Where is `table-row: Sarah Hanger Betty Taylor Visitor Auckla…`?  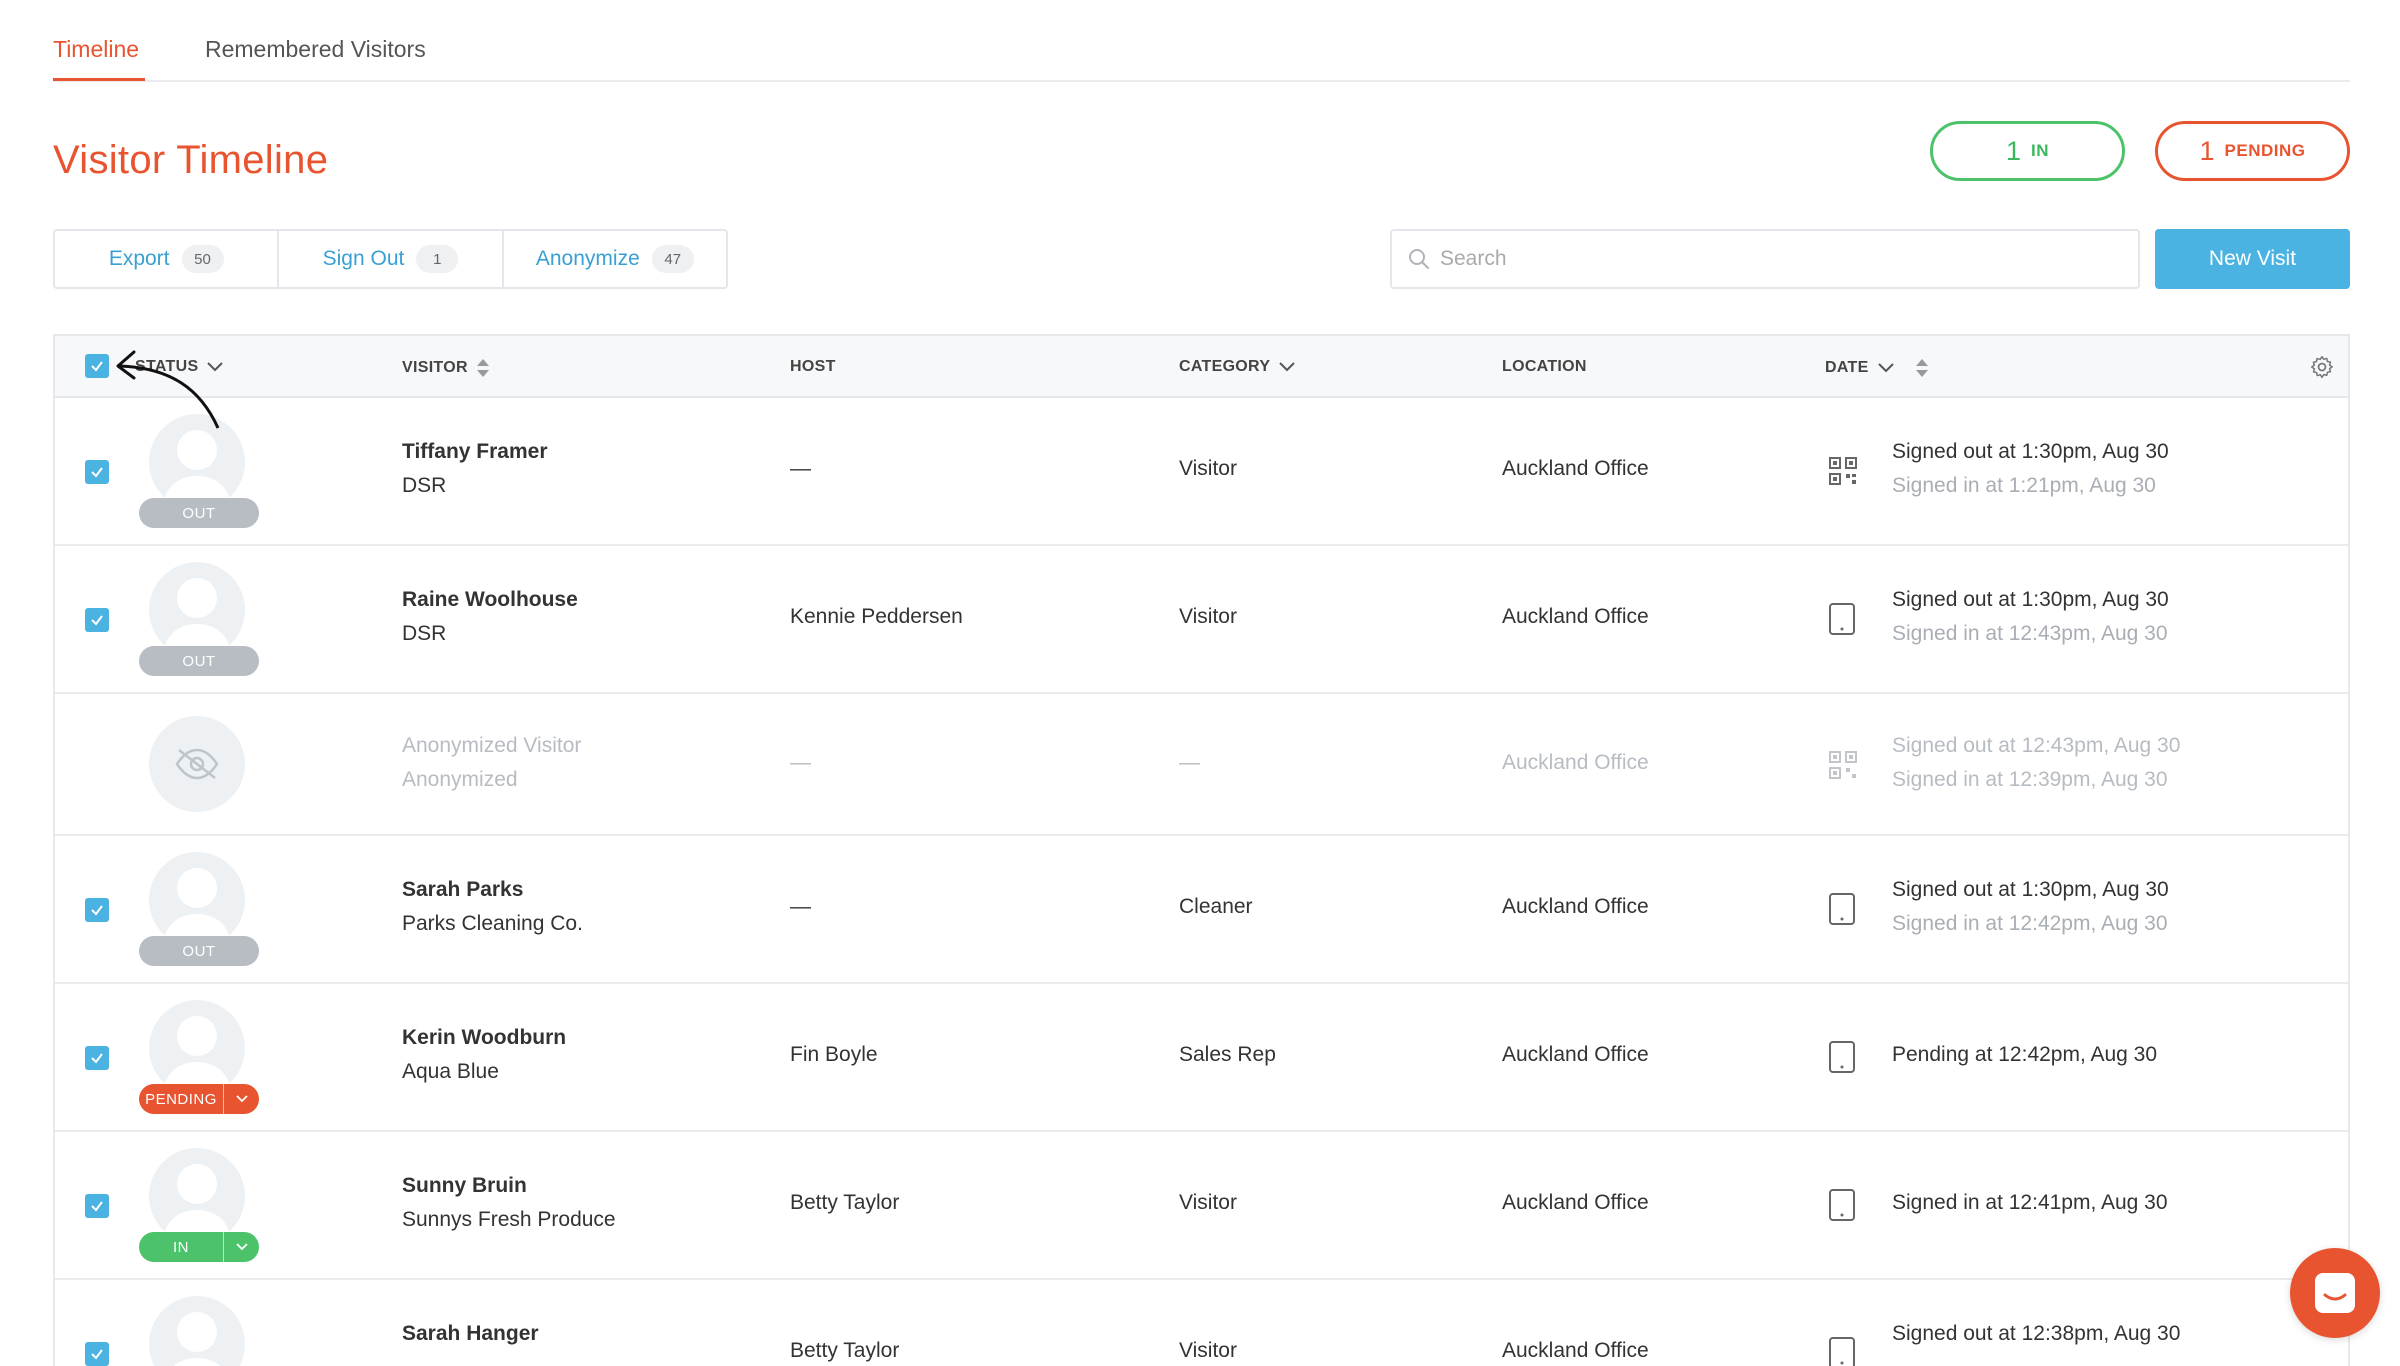 table-row: Sarah Hanger Betty Taylor Visitor Auckla… is located at coordinates (1201, 1323).